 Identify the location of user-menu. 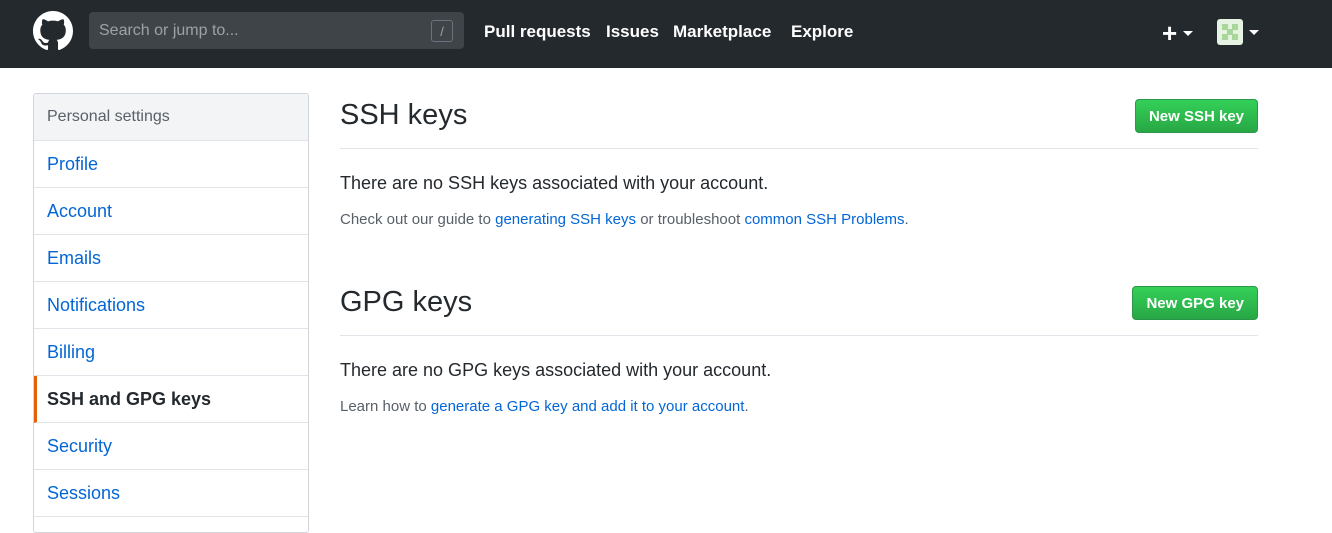
(1239, 32).